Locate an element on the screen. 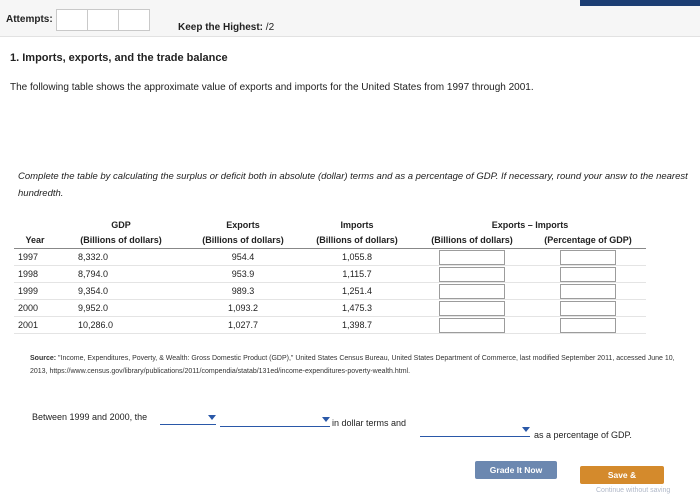 This screenshot has height=502, width=700. row-year: 2001 is located at coordinates (35, 325).